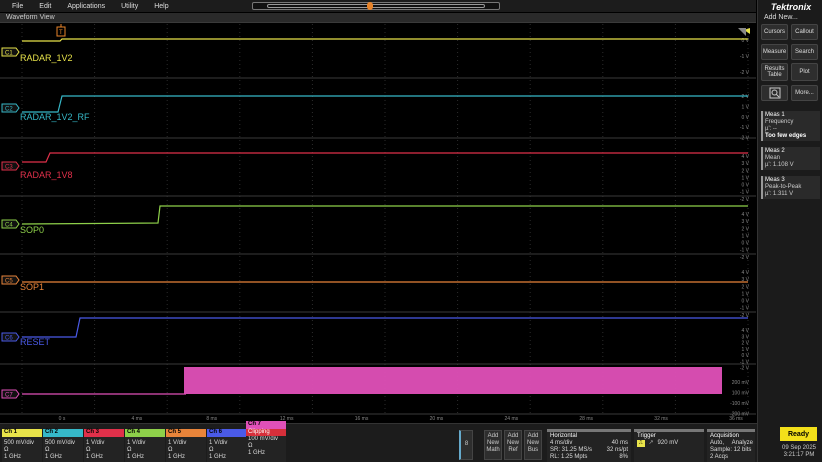 The height and width of the screenshot is (462, 822). What do you see at coordinates (790, 158) in the screenshot?
I see `meas-2-badge: Meas 2 Mean µ': 1.108 V` at bounding box center [790, 158].